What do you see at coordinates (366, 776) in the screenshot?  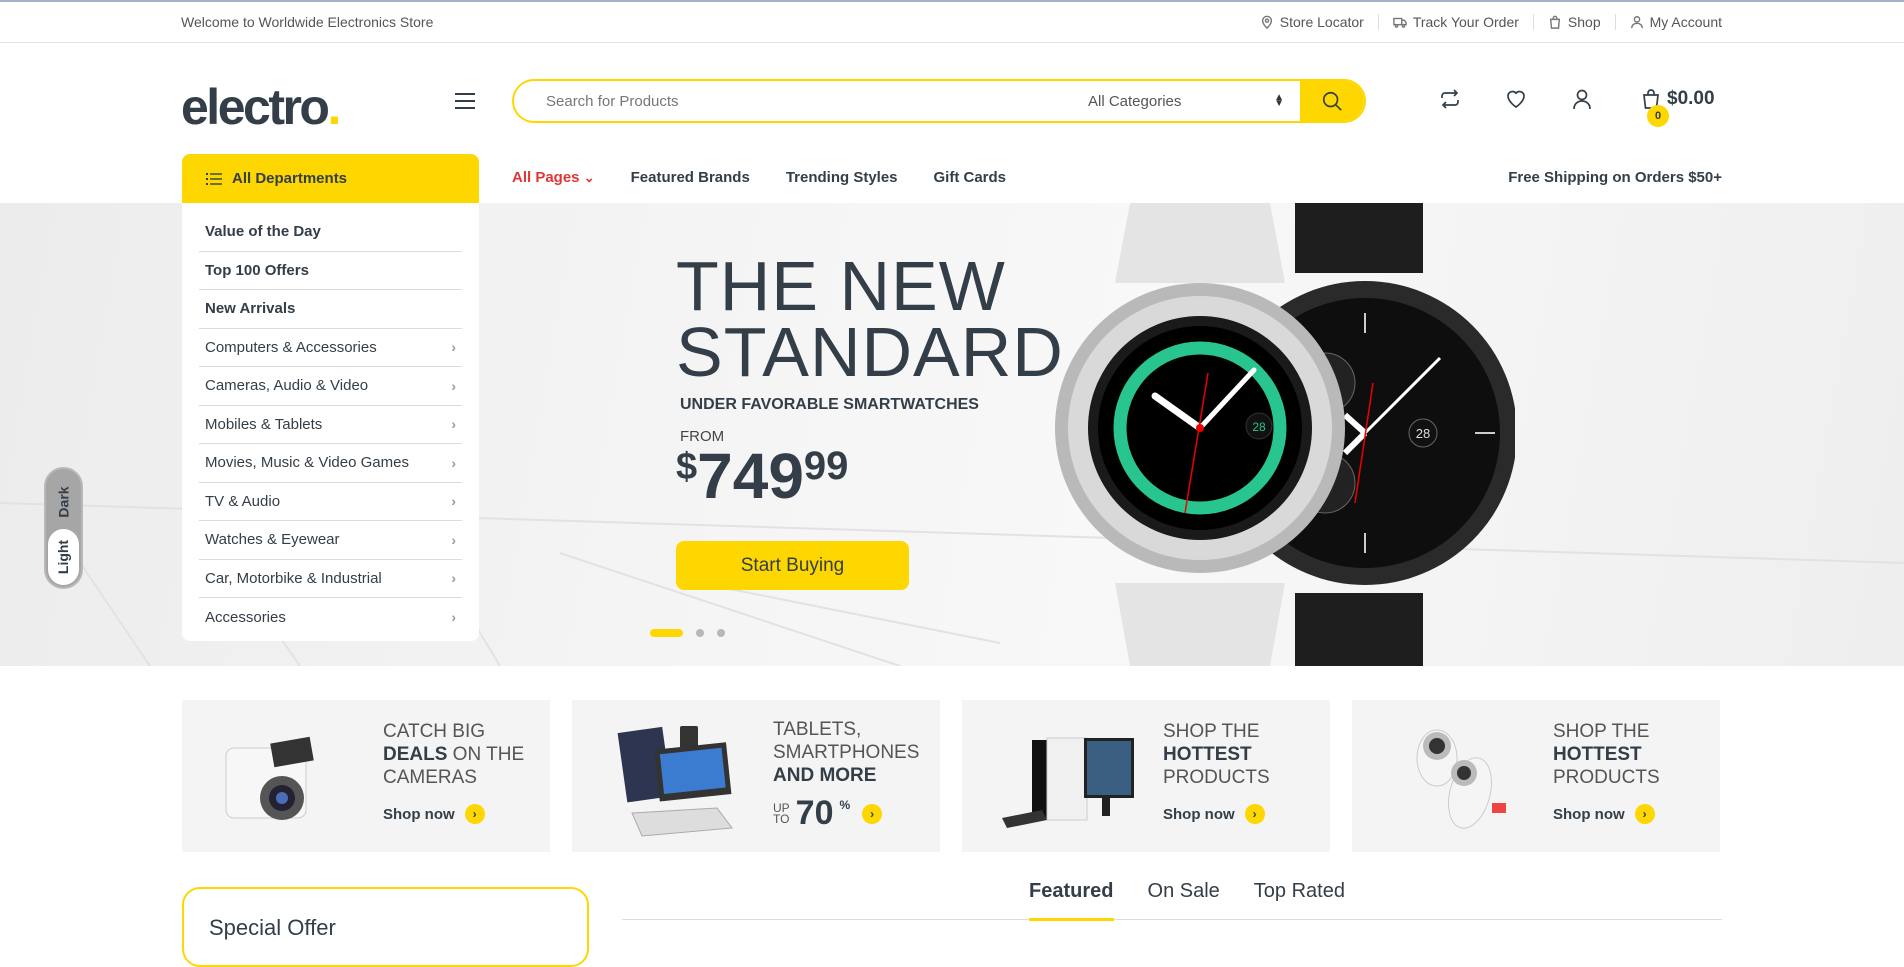 I see `promo-banner-cameras: CATCH BIG DEALS ON THE CAMERAS Shop now ›` at bounding box center [366, 776].